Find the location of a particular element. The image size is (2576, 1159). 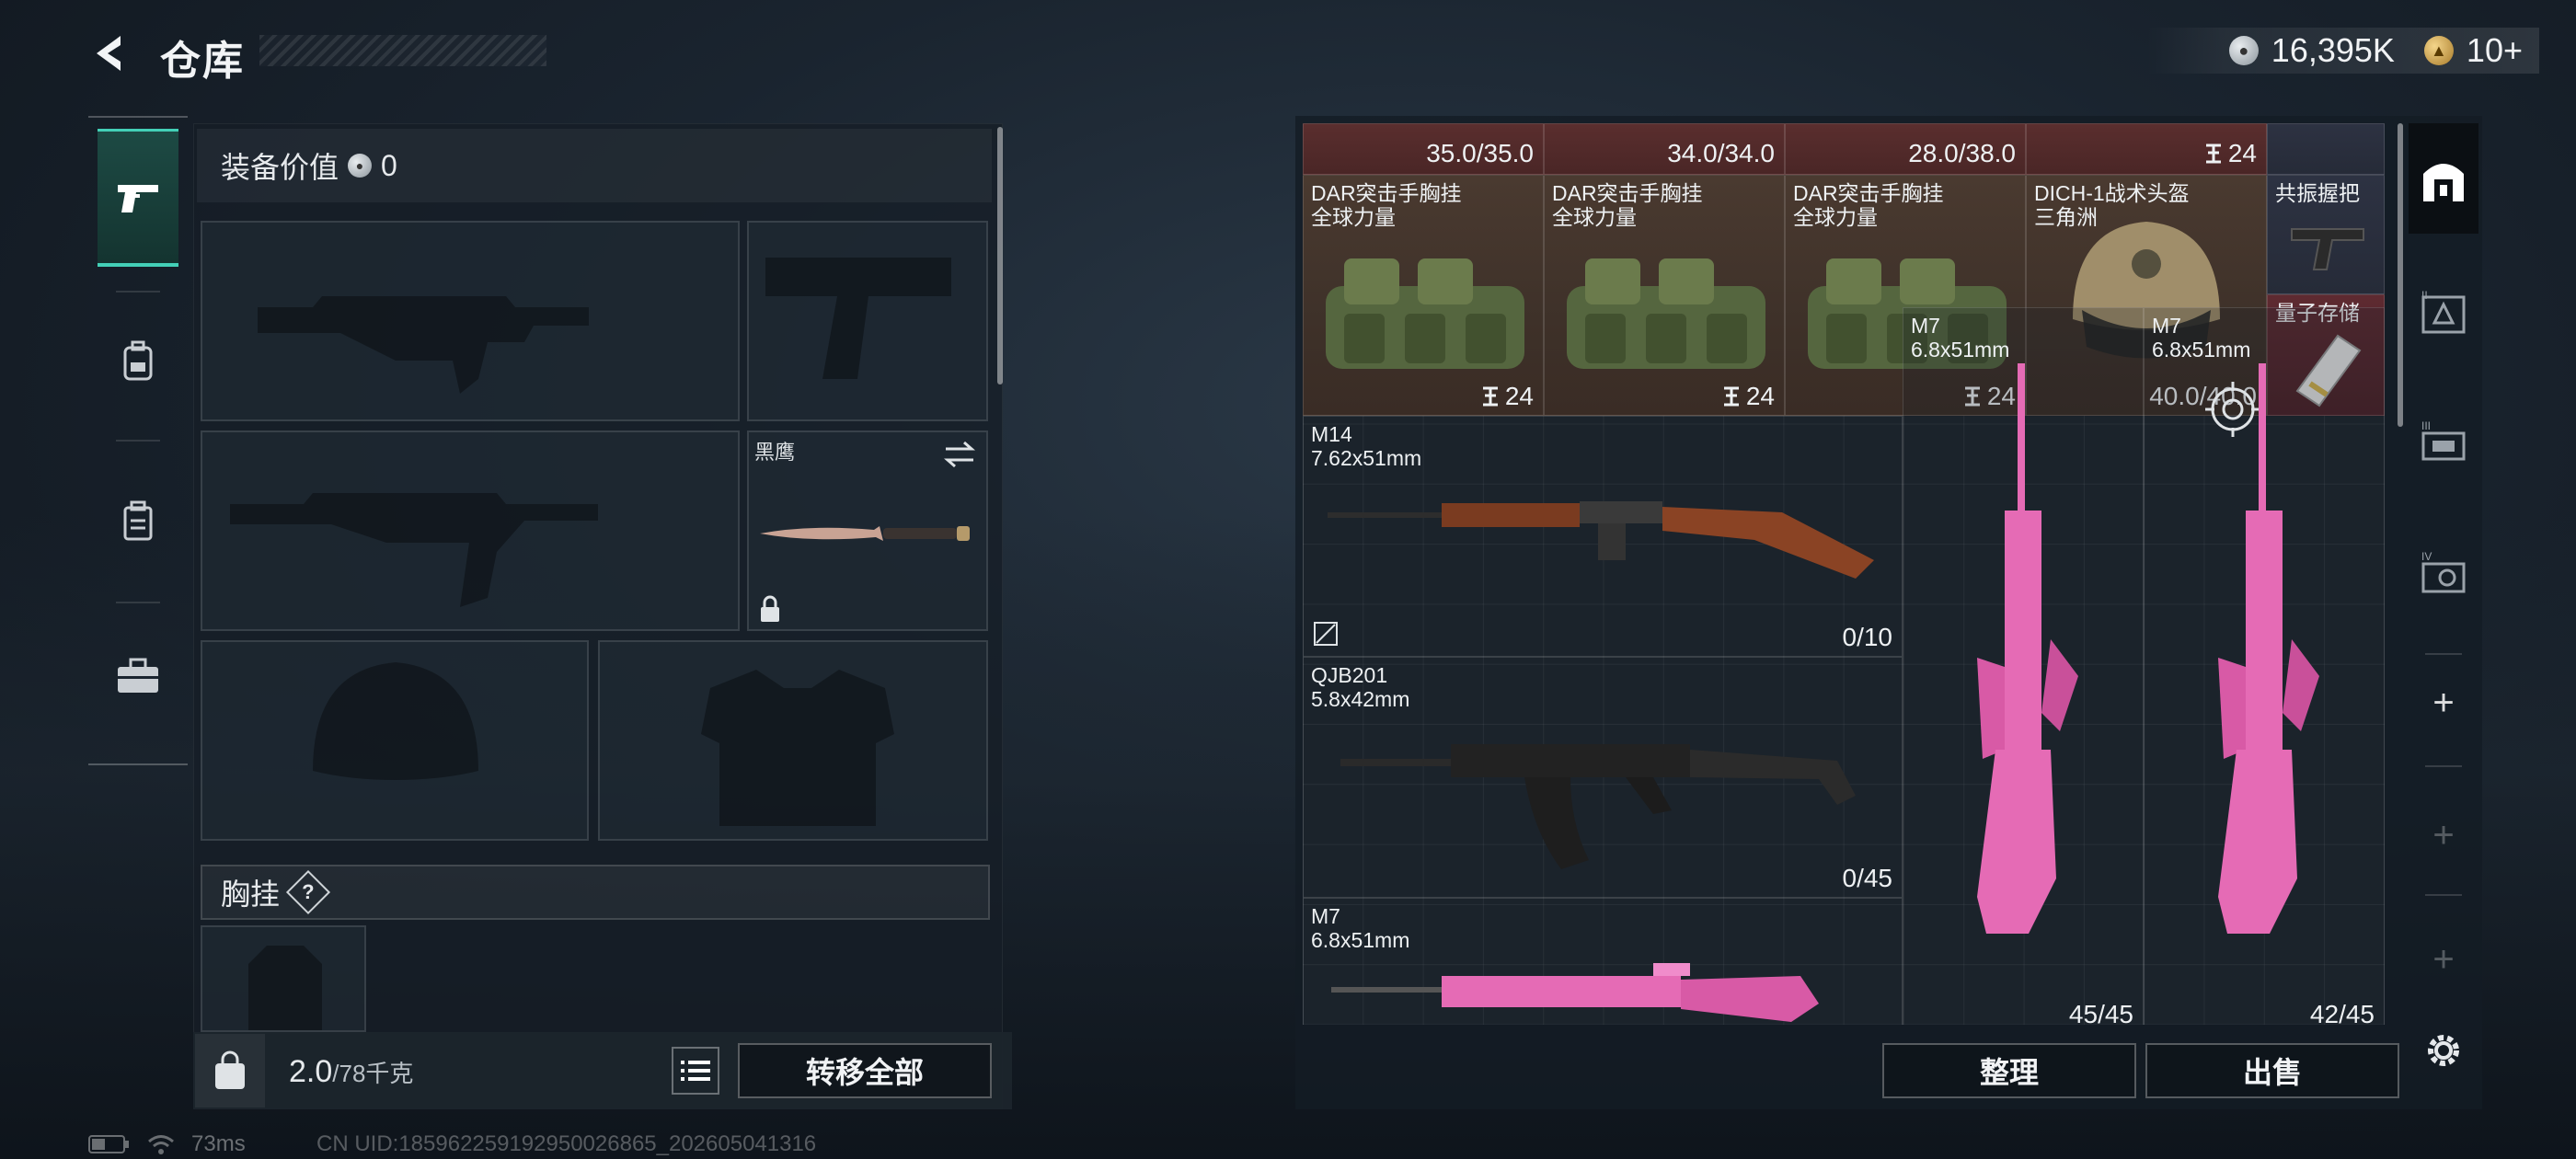

tab-inventory-main is located at coordinates (2443, 178).